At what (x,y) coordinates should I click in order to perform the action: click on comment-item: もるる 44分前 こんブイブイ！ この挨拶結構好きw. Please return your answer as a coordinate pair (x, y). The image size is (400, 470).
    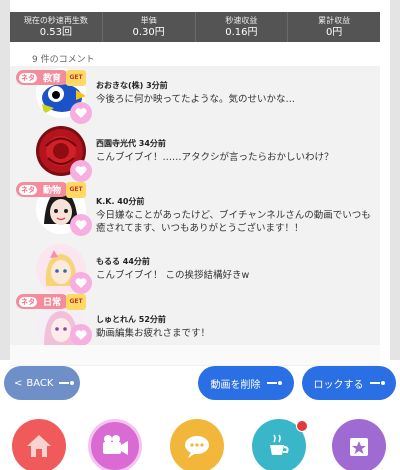
    Looking at the image, I should click on (195, 270).